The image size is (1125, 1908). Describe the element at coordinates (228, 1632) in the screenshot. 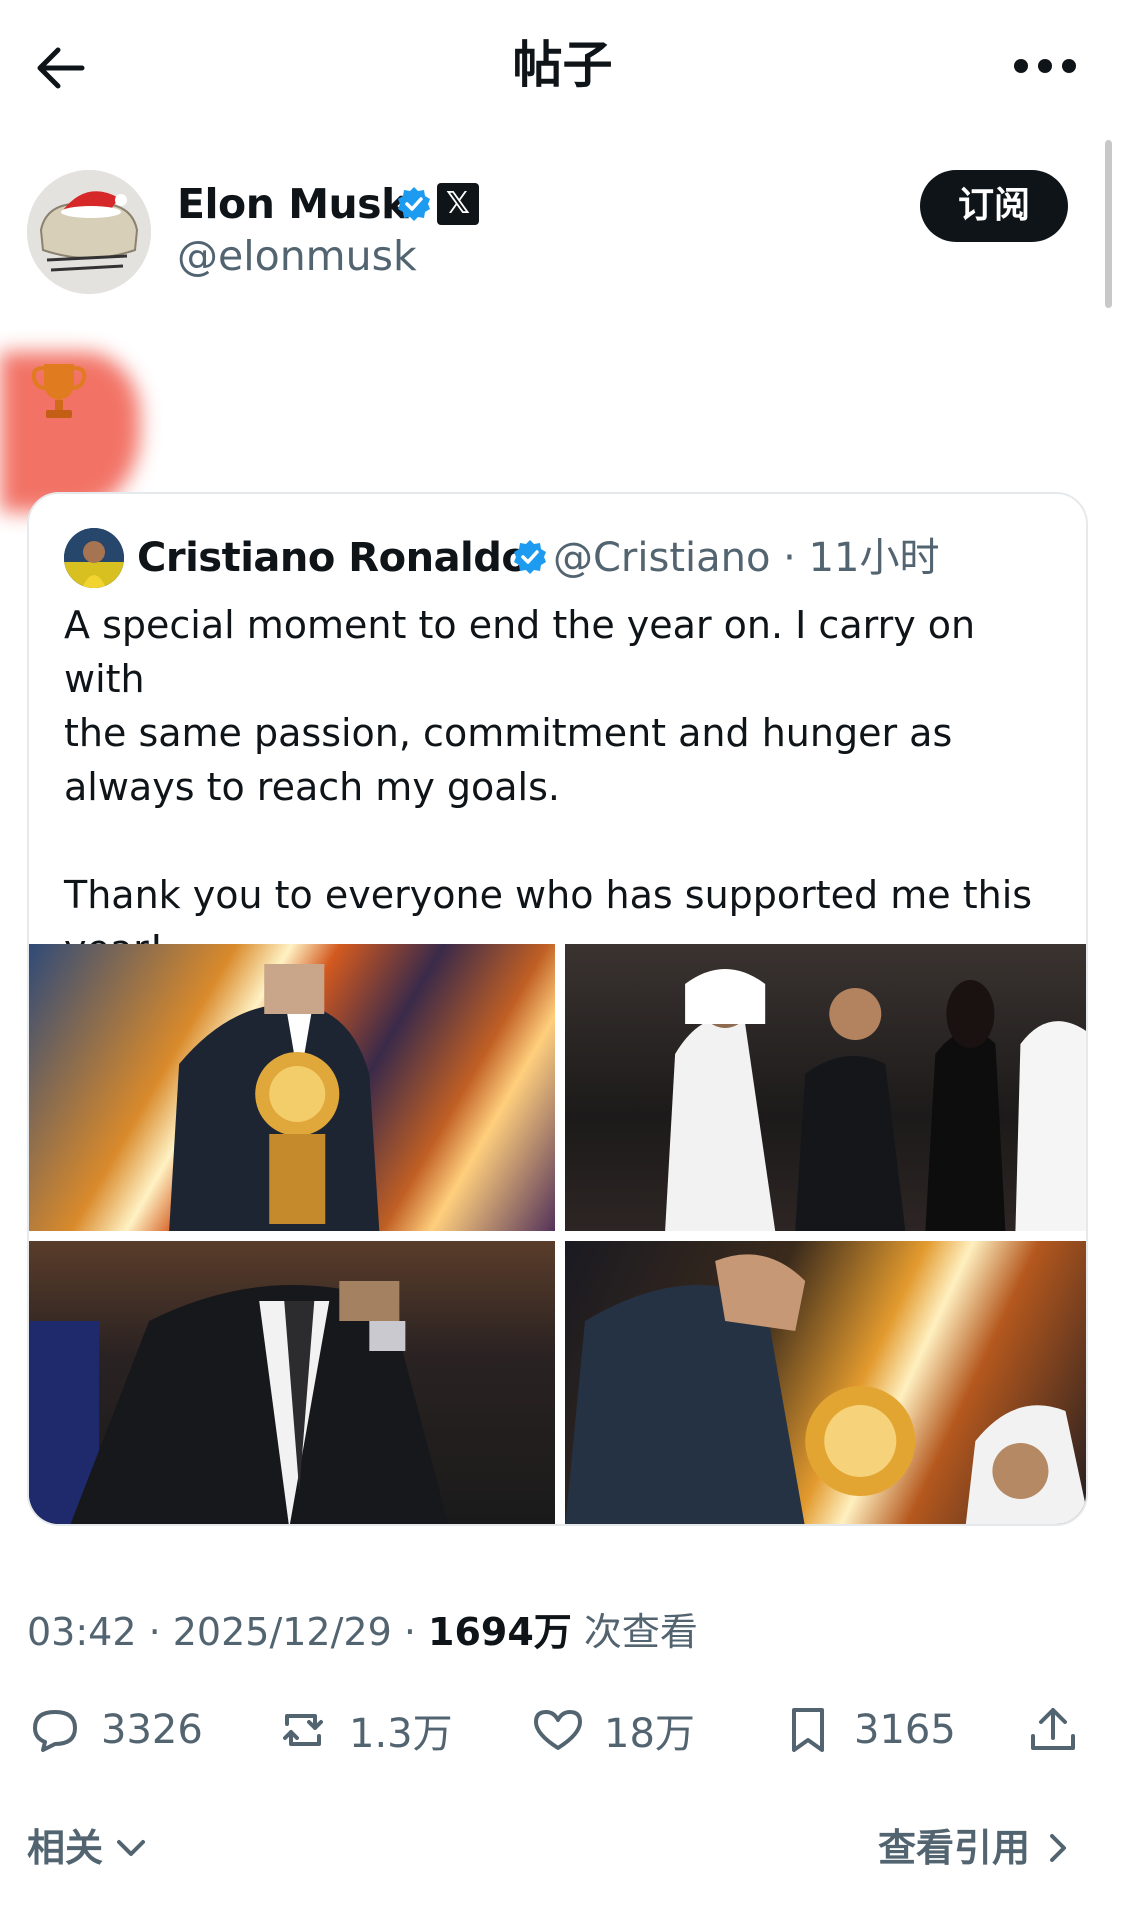

I see `post-timestamp: 03:42 · 2025/12/29 ·` at that location.